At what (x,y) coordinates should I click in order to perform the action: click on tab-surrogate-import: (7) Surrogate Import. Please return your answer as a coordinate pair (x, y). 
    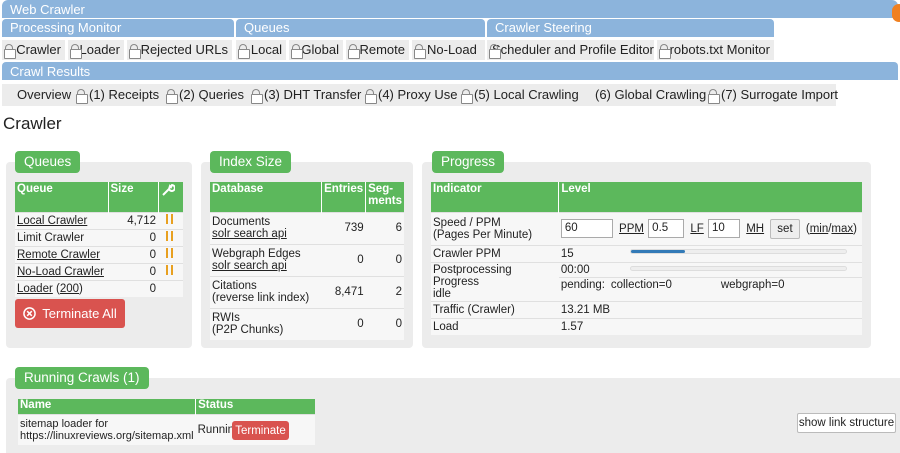
    Looking at the image, I should click on (773, 95).